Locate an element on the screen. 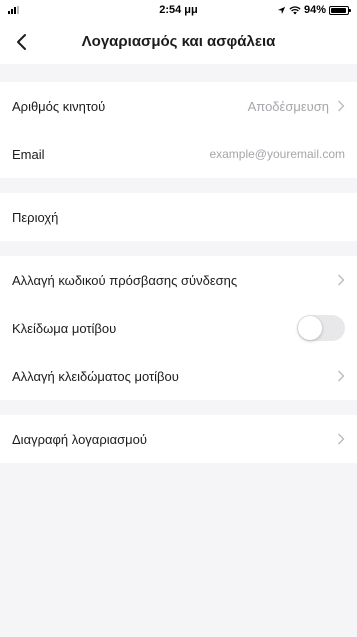  delete-account-row: Διαγραφή λογαριασμού is located at coordinates (178, 439).